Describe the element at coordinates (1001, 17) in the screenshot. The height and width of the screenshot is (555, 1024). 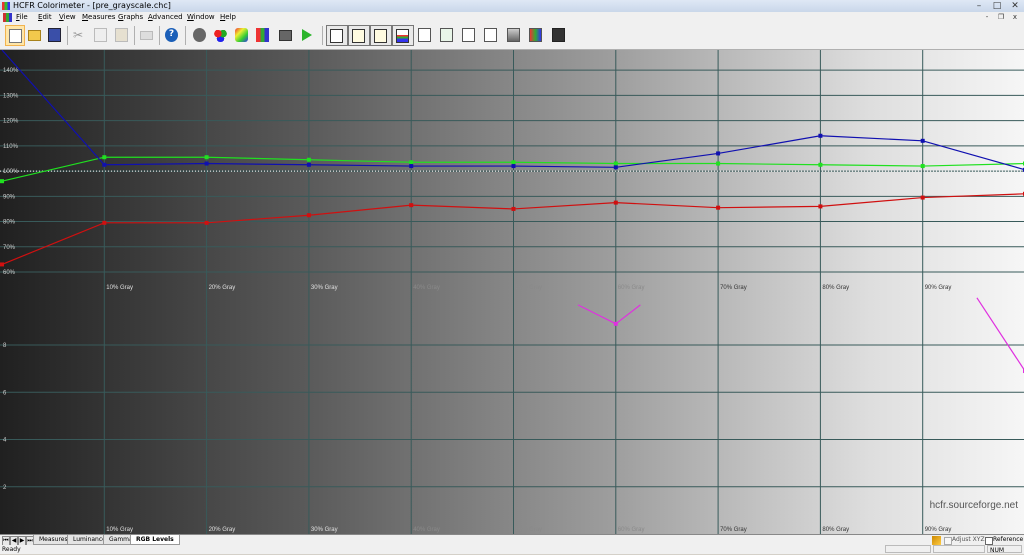
I see `mdi-restore-button: ❐` at that location.